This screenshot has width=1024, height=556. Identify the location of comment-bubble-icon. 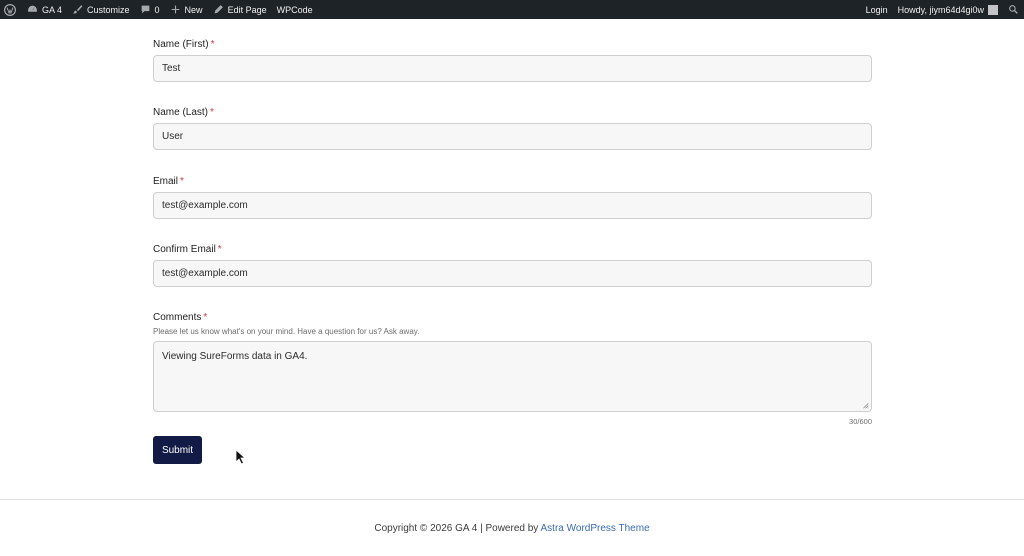
(145, 9).